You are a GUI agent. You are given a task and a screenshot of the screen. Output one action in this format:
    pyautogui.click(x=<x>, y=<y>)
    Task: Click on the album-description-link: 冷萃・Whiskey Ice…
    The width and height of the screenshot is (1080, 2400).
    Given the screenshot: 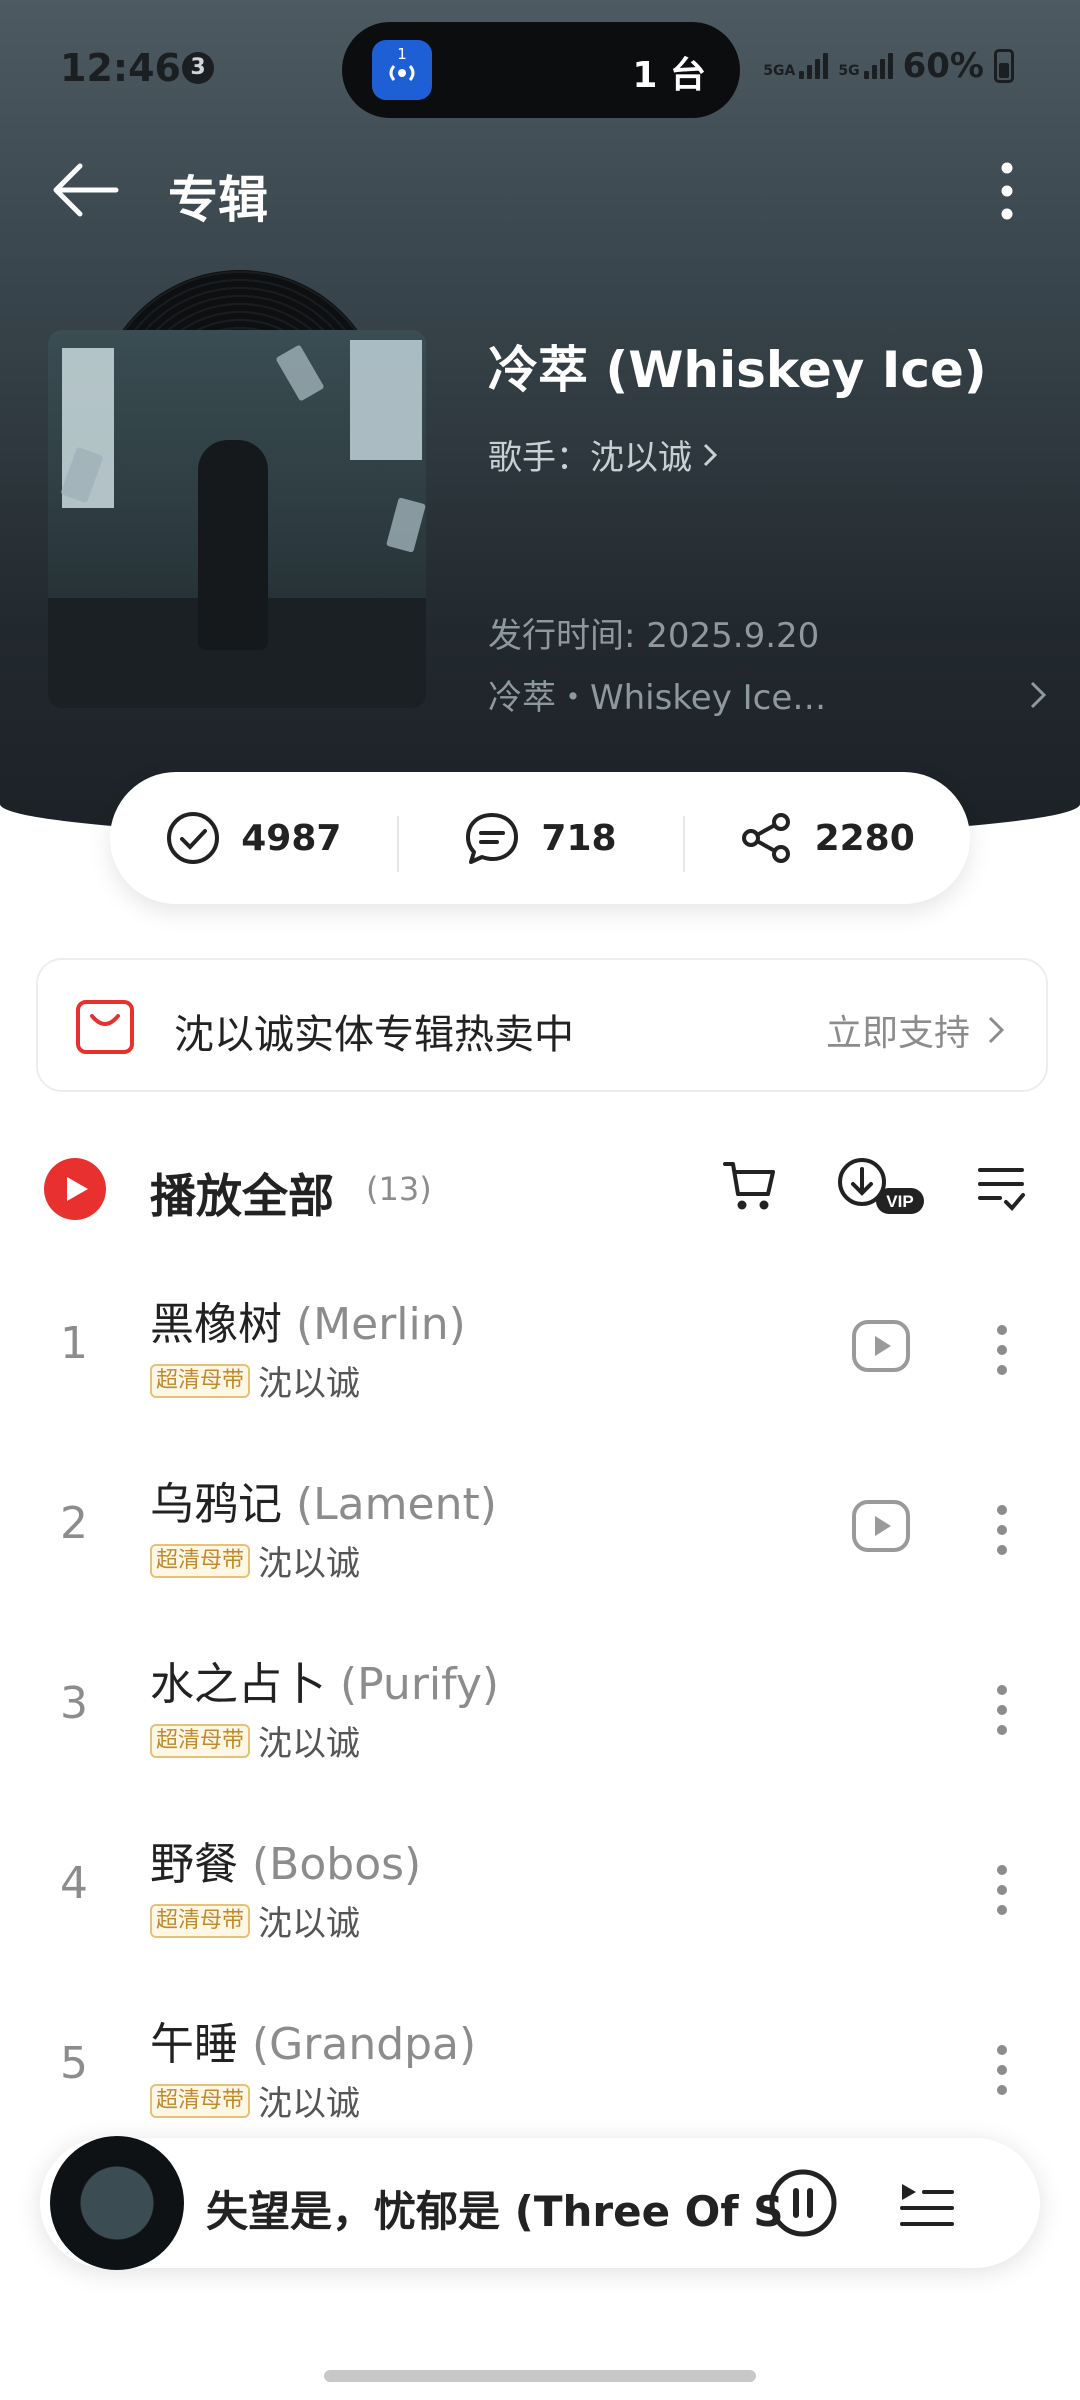 What is the action you would take?
    pyautogui.click(x=768, y=694)
    